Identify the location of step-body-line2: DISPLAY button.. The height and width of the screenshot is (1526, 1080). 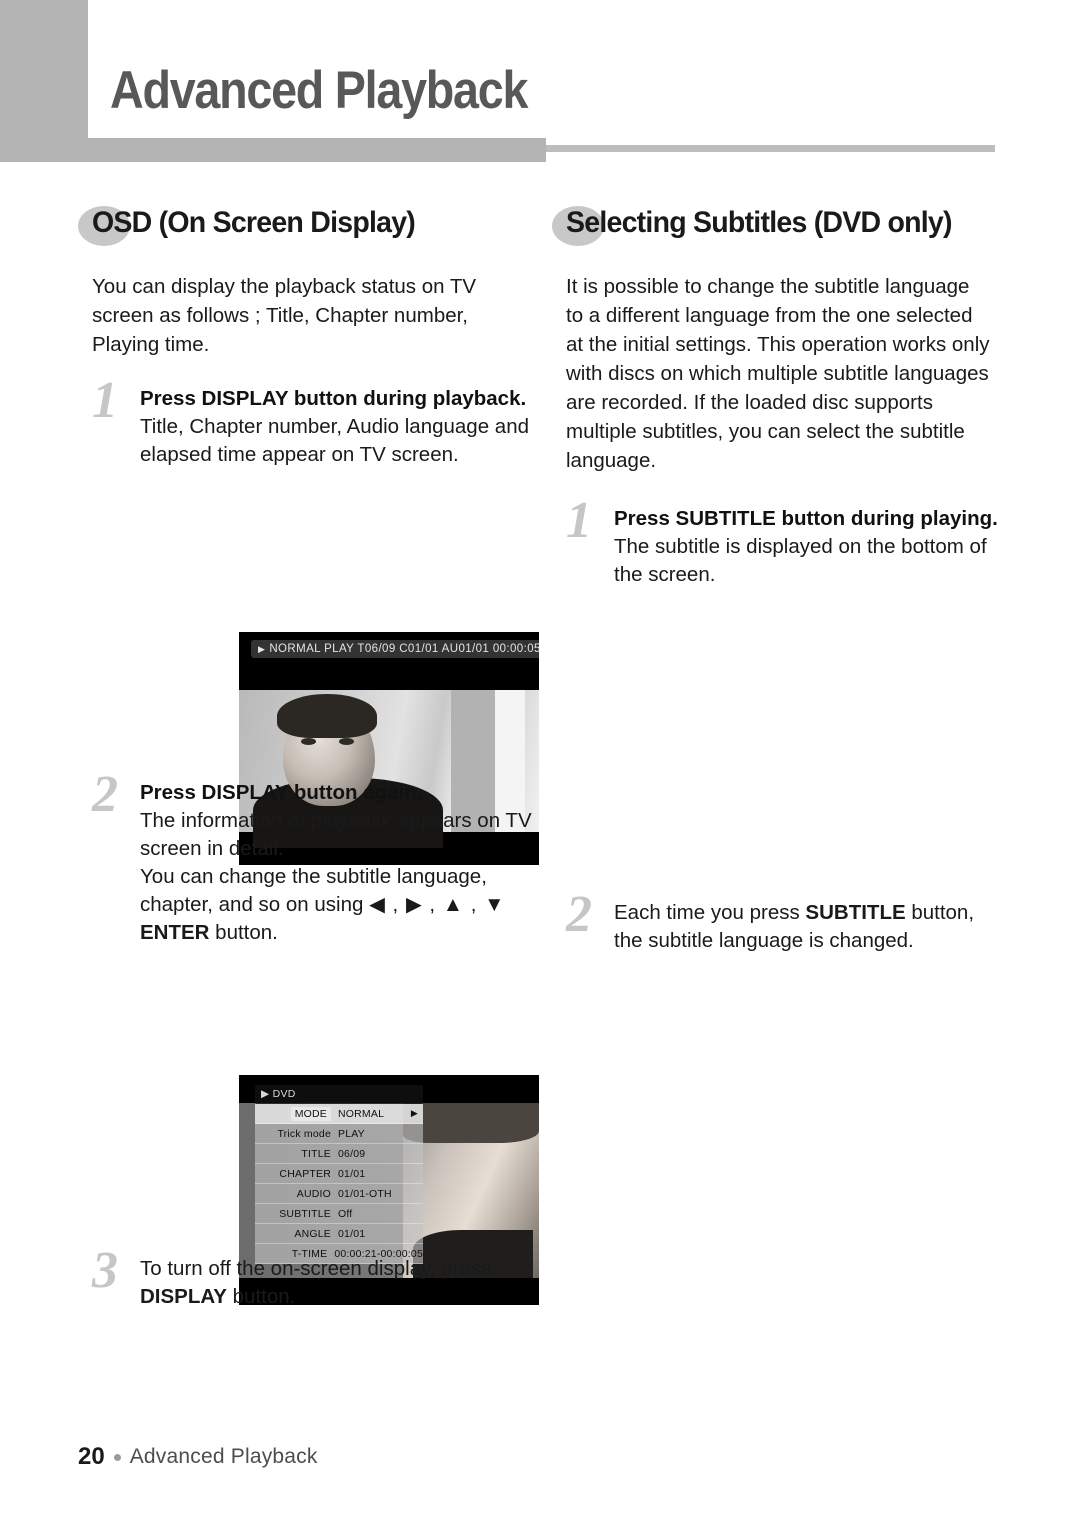
(336, 1297).